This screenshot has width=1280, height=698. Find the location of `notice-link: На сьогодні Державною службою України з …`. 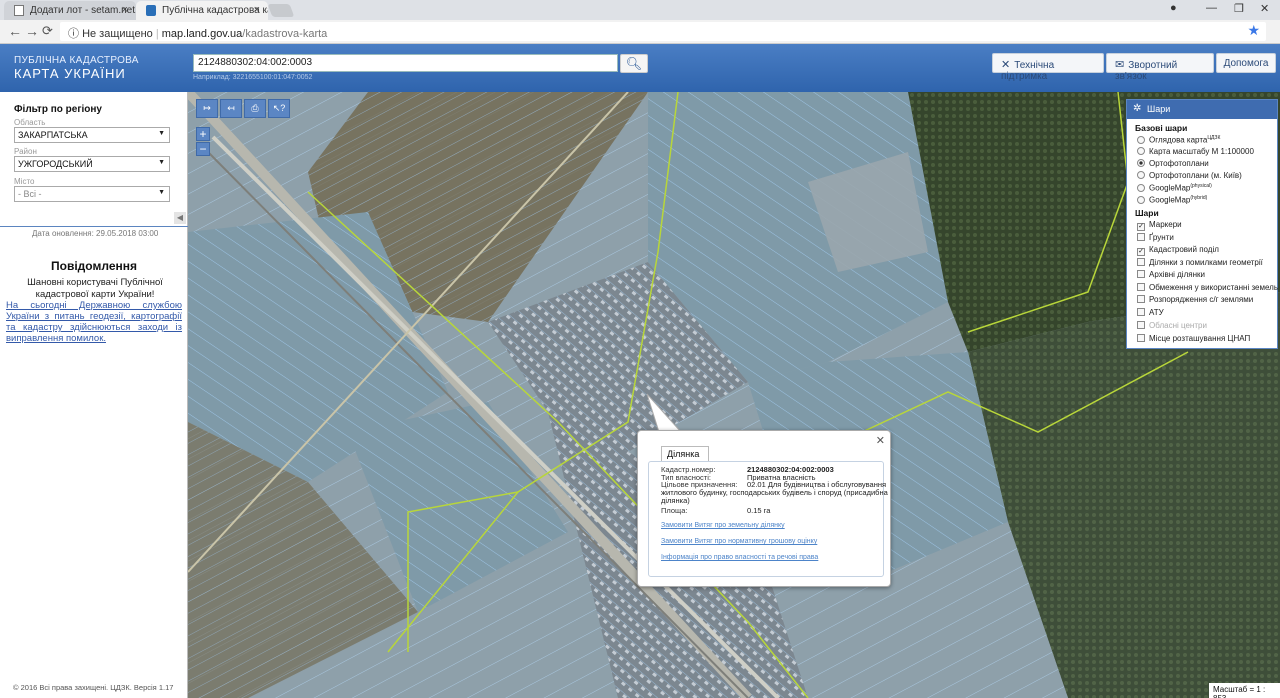

notice-link: На сьогодні Державною службою України з … is located at coordinates (94, 322).